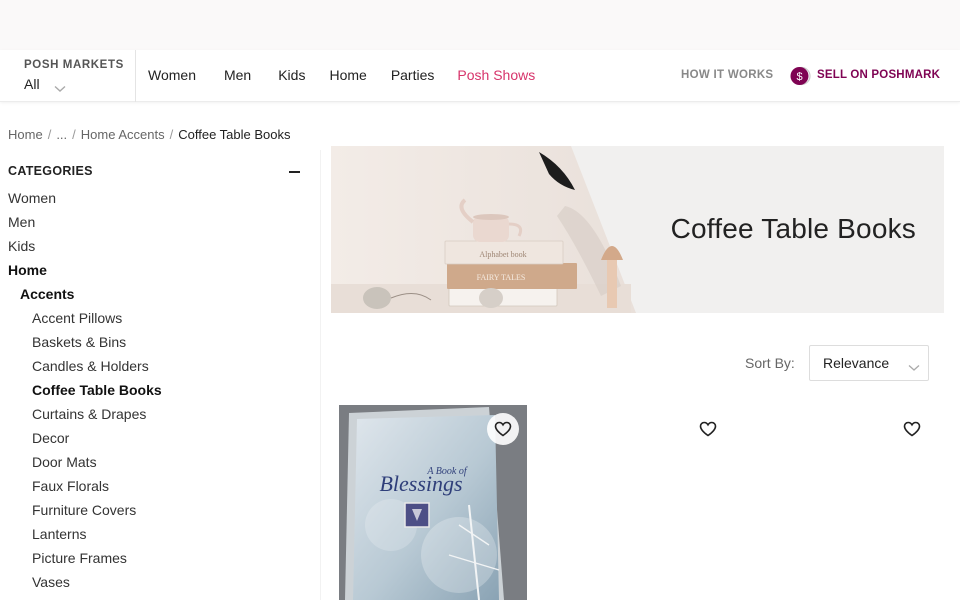 This screenshot has height=600, width=960. Describe the element at coordinates (856, 363) in the screenshot. I see `sort-value: Relevance` at that location.